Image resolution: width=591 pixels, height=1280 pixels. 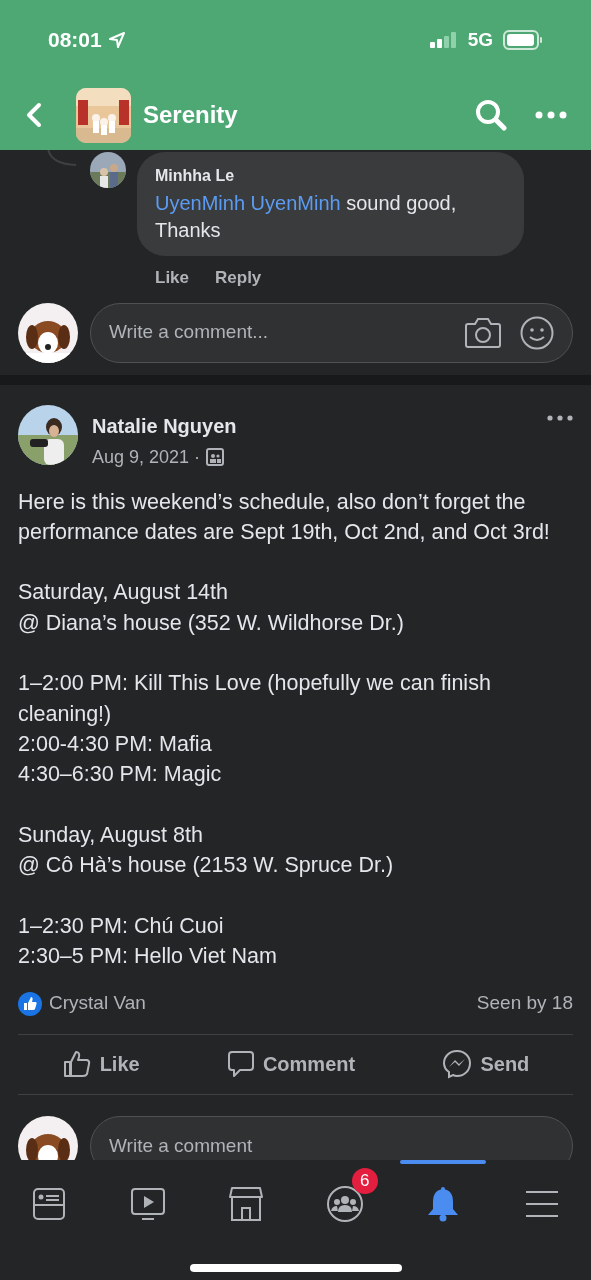 I want to click on clock-time: 08:01, so click(x=75, y=40).